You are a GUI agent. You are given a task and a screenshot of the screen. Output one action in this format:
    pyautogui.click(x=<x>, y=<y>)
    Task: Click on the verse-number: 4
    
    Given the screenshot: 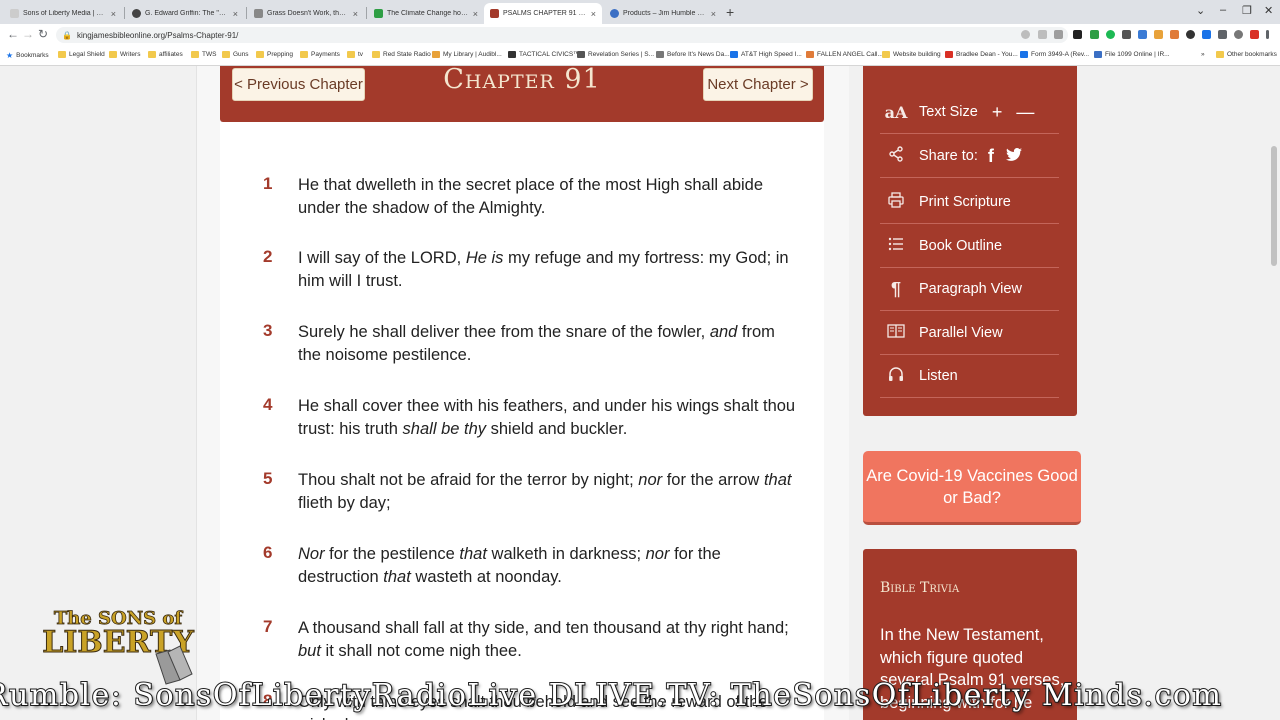 What is the action you would take?
    pyautogui.click(x=273, y=405)
    